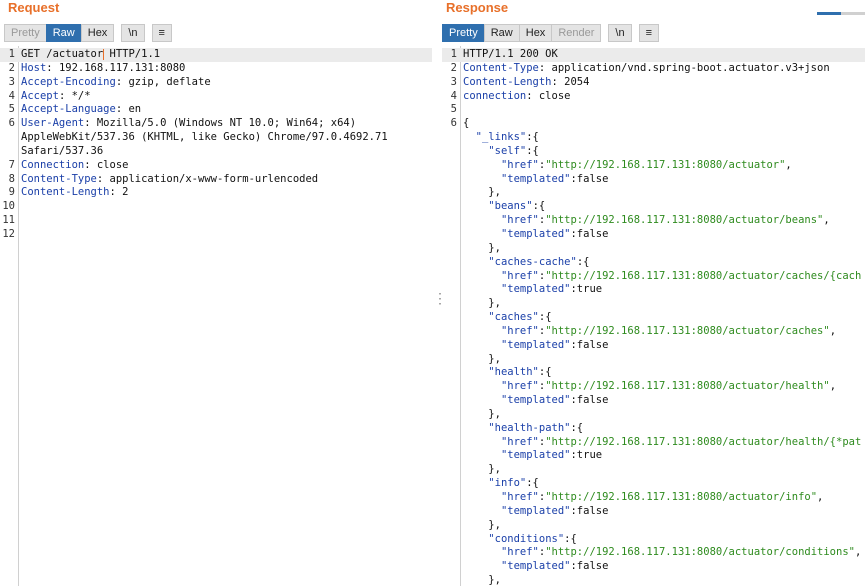  Describe the element at coordinates (513, 372) in the screenshot. I see `code-key: "health"` at that location.